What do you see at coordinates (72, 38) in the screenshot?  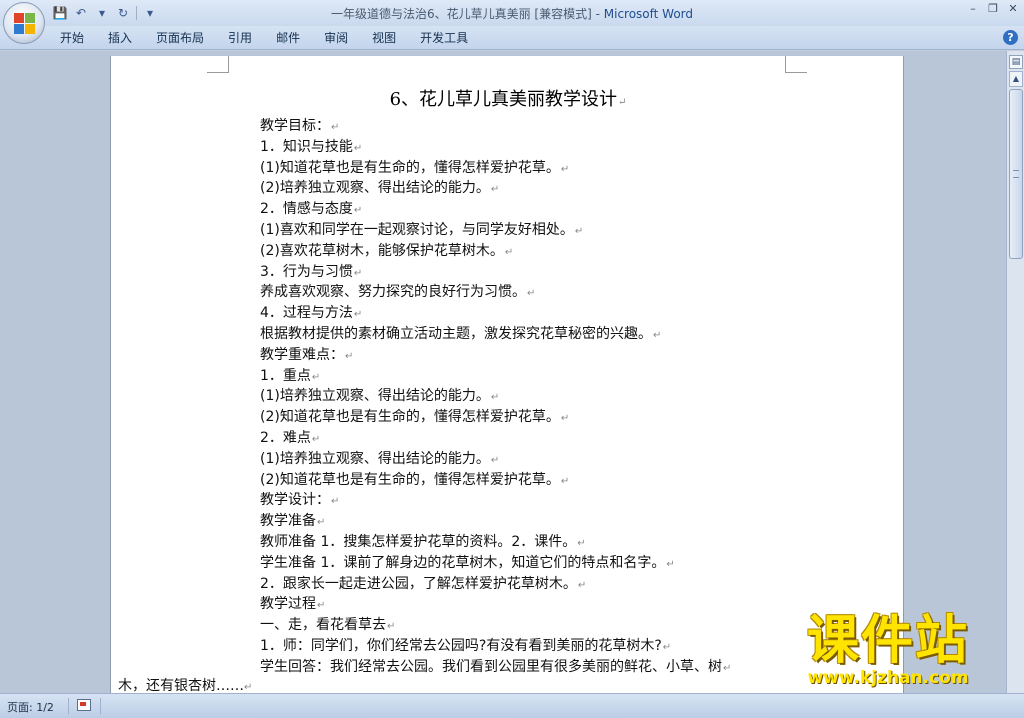 I see `tab-home: 开始` at bounding box center [72, 38].